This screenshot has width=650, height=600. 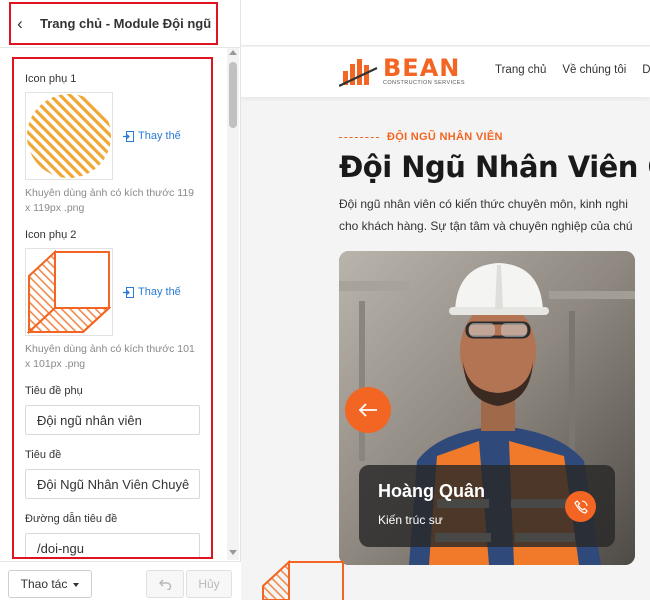 I want to click on member-name: Hoàng Quân, so click(x=431, y=491).